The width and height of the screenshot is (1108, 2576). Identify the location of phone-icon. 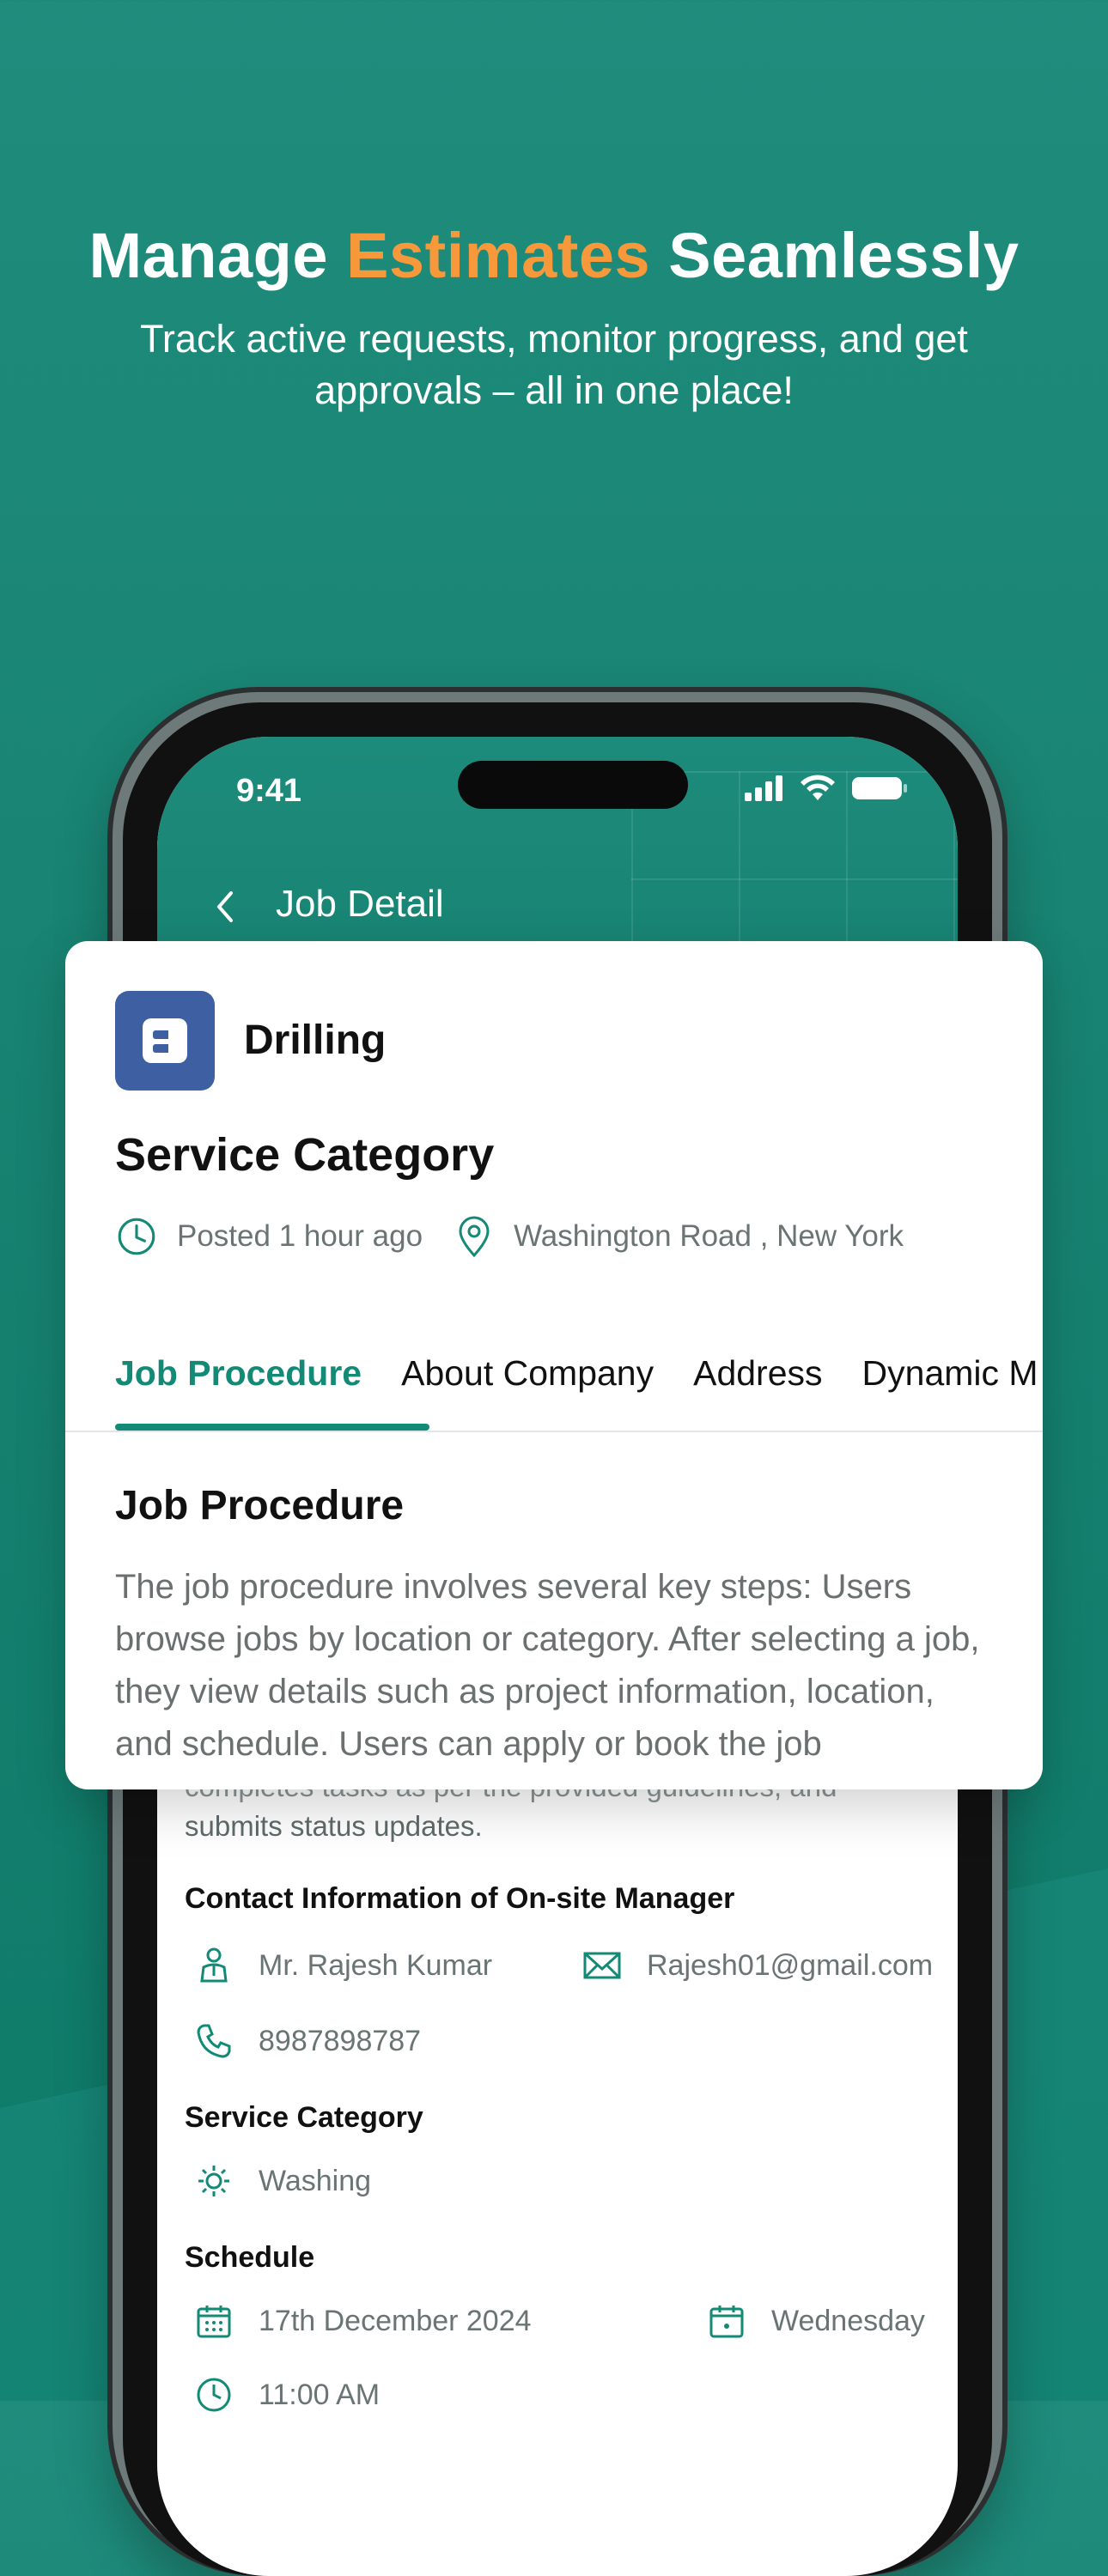
(214, 2041).